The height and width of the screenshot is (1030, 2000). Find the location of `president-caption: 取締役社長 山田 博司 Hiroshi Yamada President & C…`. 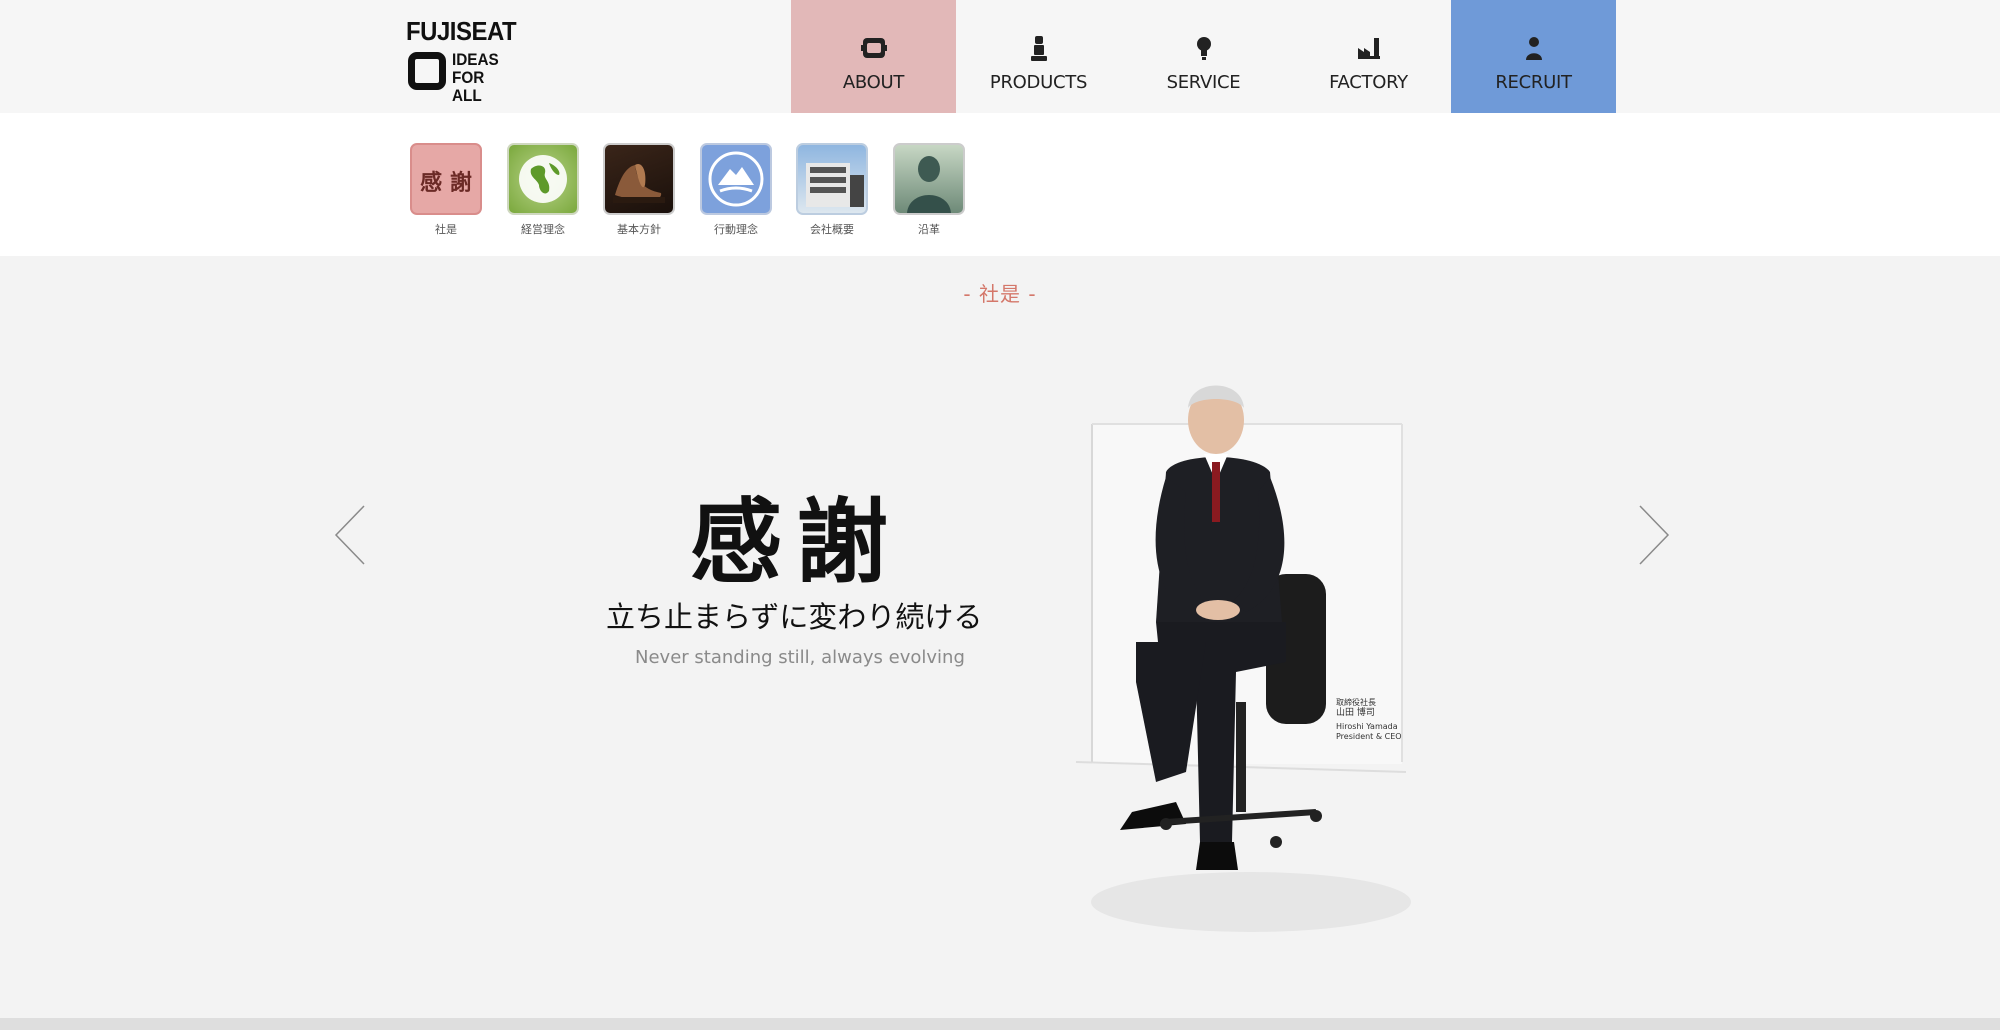

president-caption: 取締役社長 山田 博司 Hiroshi Yamada President & C… is located at coordinates (1369, 720).